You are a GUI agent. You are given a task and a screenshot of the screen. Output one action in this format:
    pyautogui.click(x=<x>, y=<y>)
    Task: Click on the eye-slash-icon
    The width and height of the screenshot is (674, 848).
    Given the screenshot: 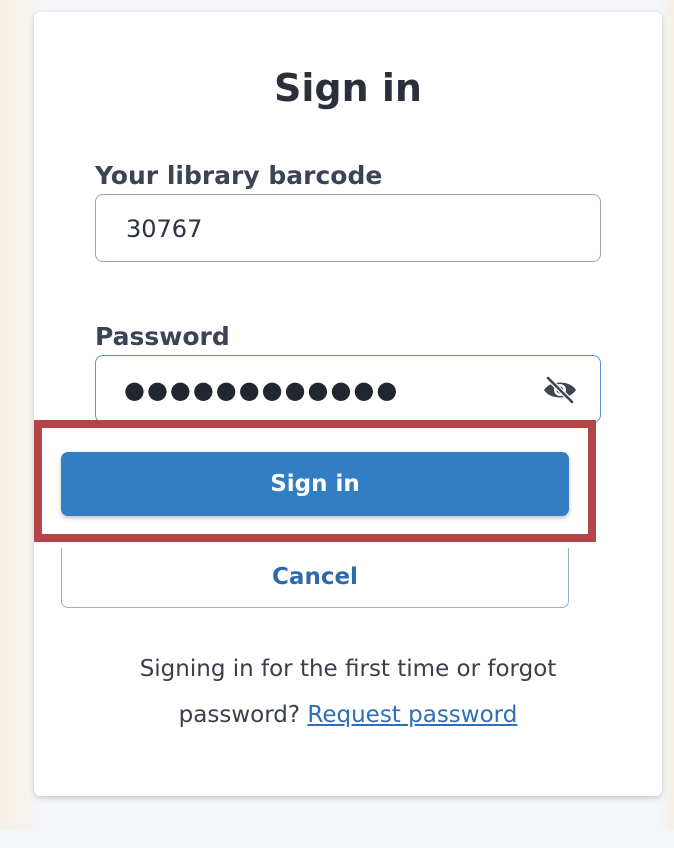 What is the action you would take?
    pyautogui.click(x=560, y=390)
    